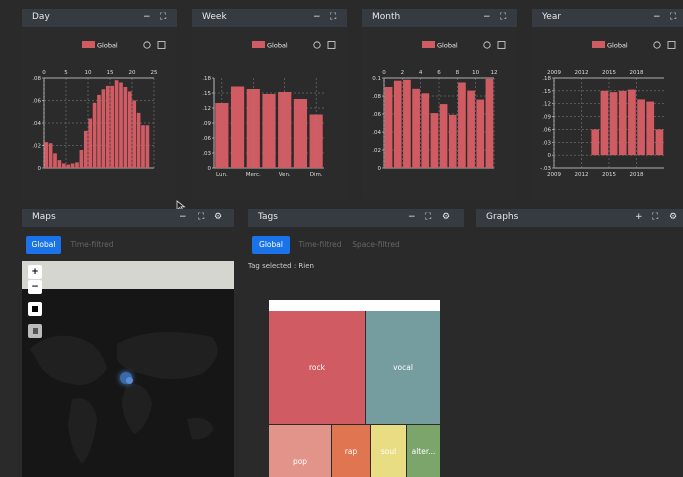 This screenshot has height=477, width=683. What do you see at coordinates (403, 367) in the screenshot?
I see `treemap-cell-vocal: vocal` at bounding box center [403, 367].